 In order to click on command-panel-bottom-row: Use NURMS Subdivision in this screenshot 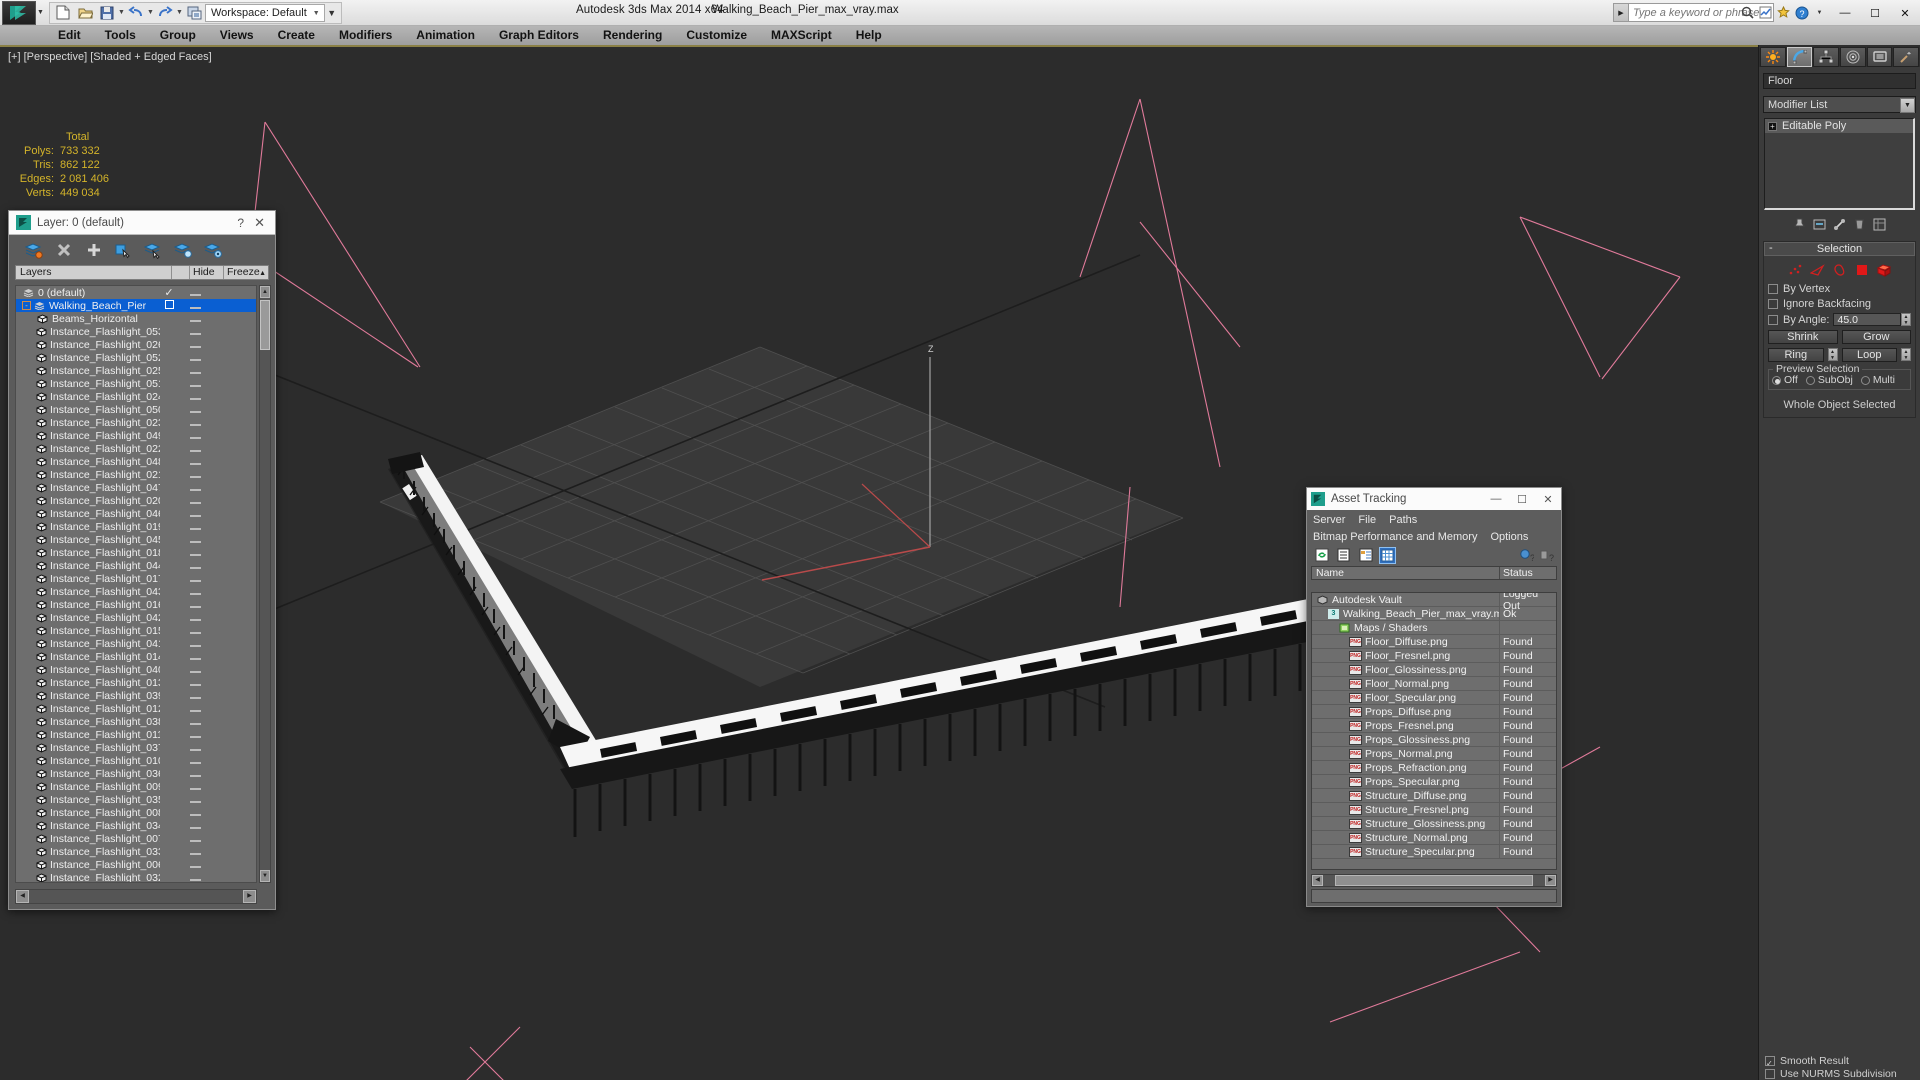, I will do `click(1839, 1073)`.